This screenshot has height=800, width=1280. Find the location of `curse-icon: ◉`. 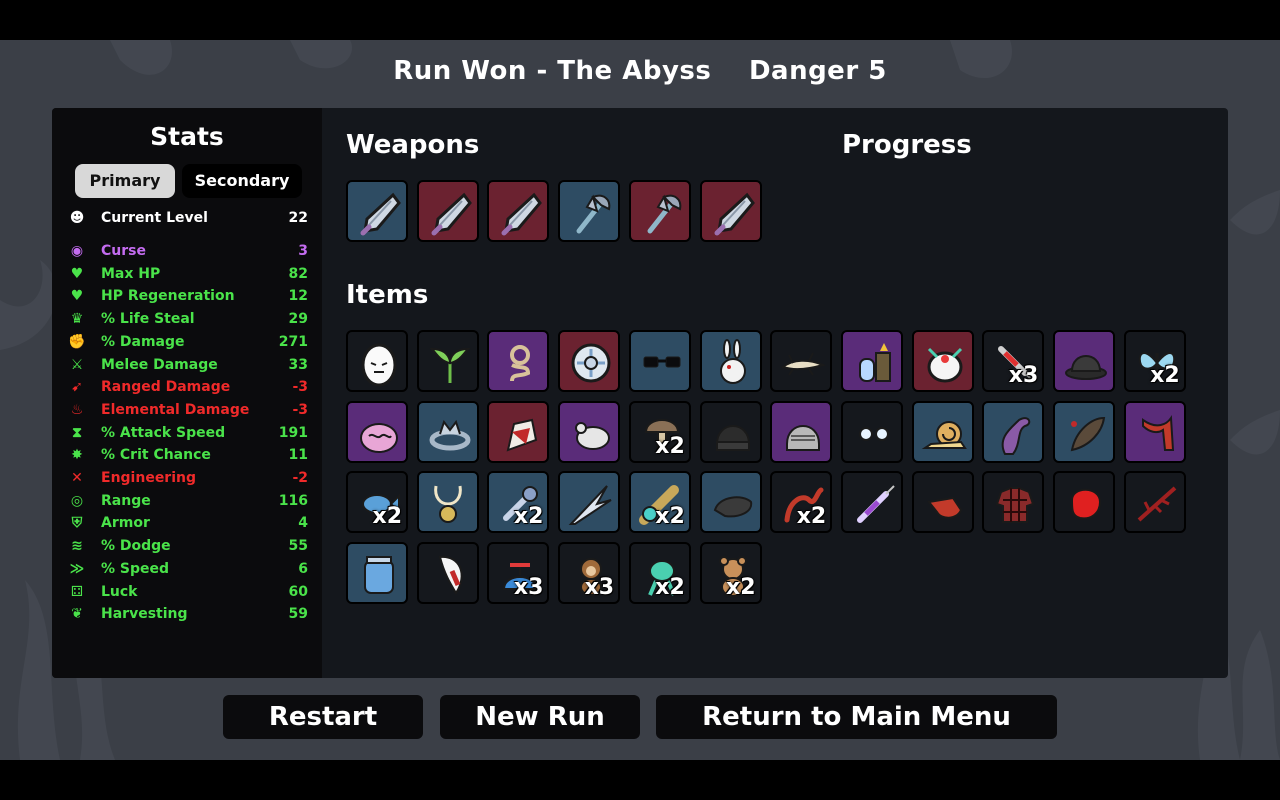

curse-icon: ◉ is located at coordinates (77, 251).